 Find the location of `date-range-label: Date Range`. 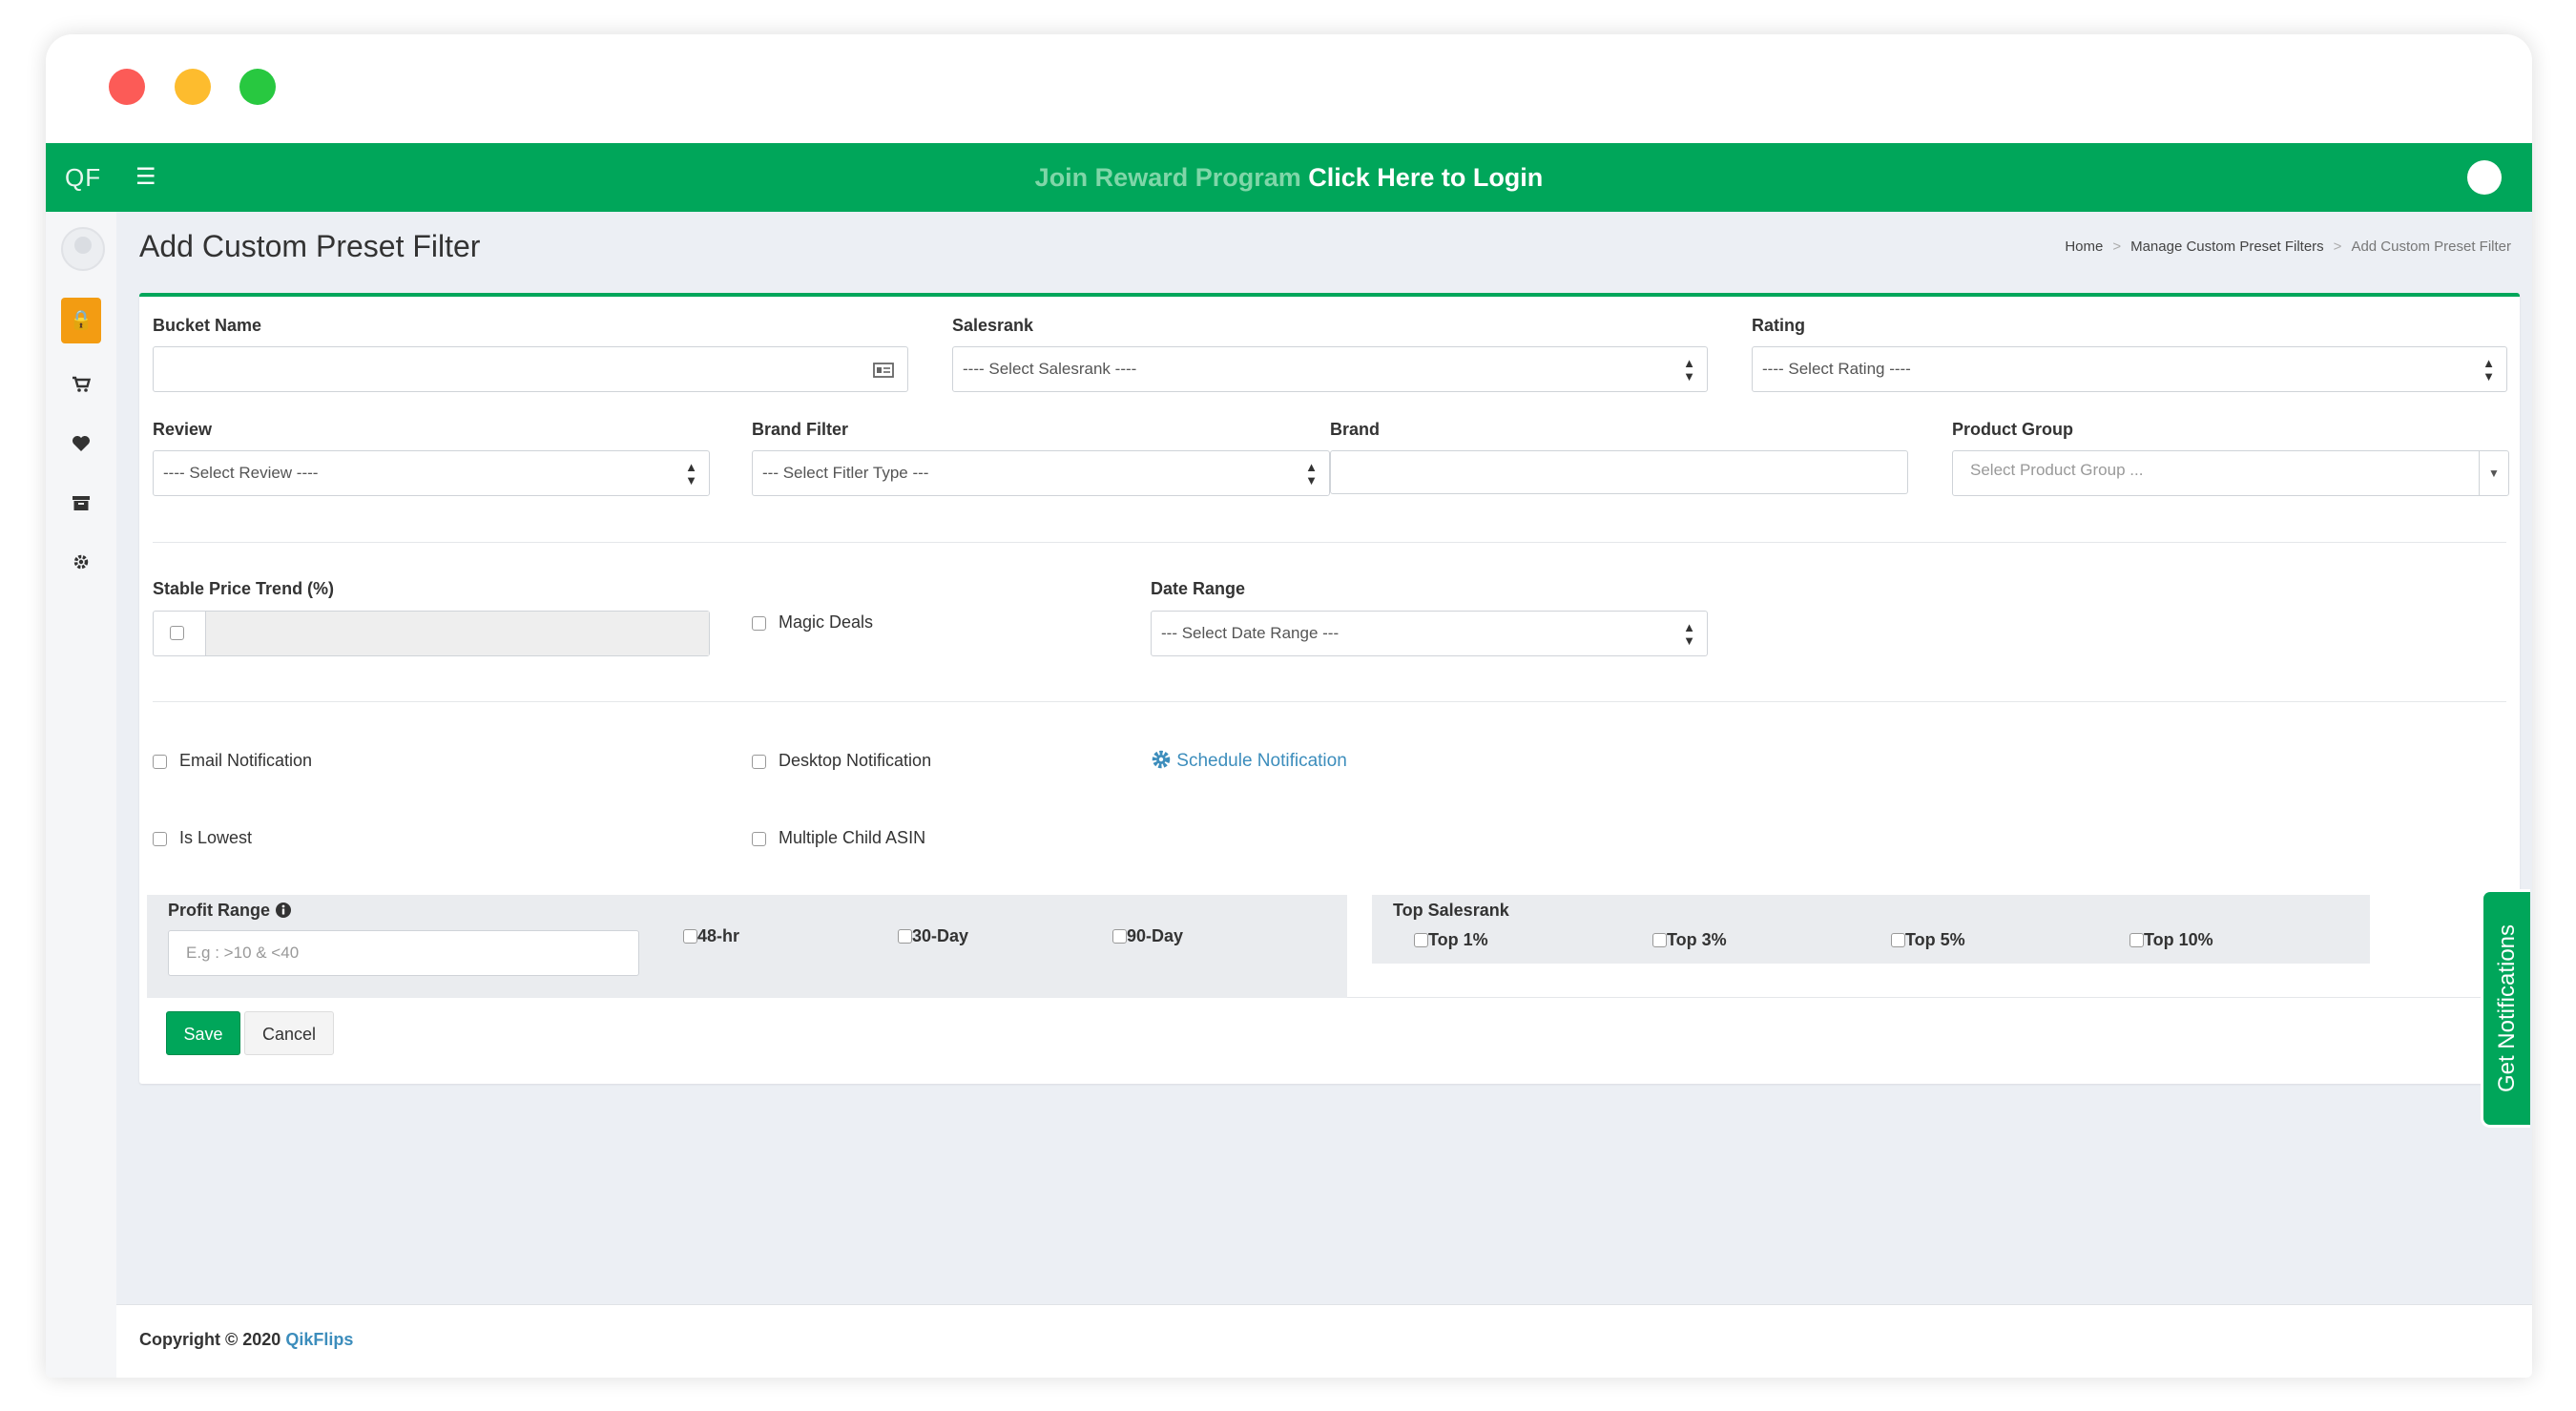

date-range-label: Date Range is located at coordinates (1198, 588).